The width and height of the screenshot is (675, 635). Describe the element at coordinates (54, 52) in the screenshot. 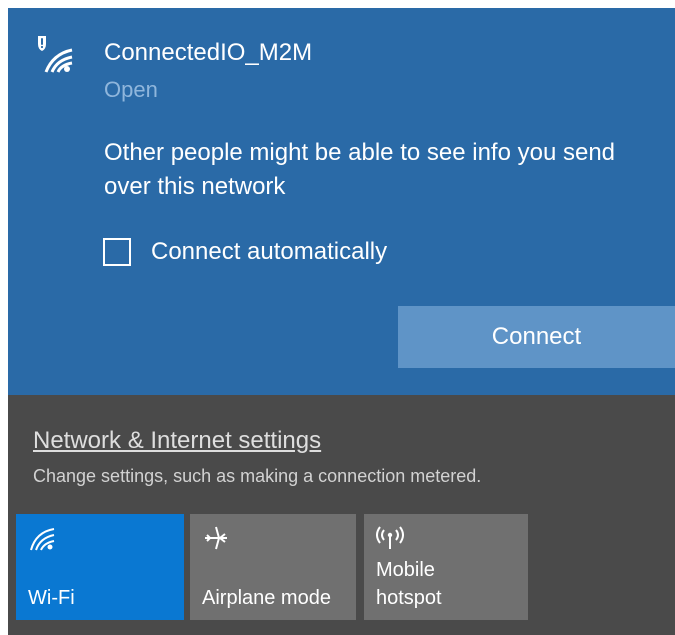

I see `open-wifi-shield-icon` at that location.